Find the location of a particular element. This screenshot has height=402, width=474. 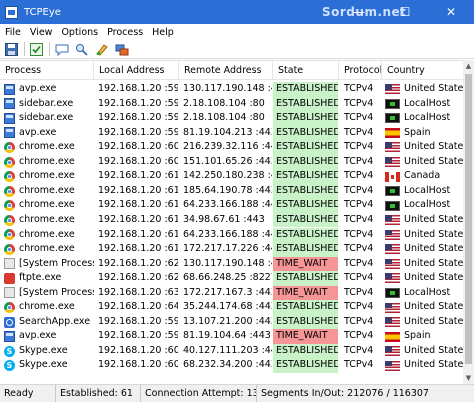

close-button: ✕ is located at coordinates (451, 12).